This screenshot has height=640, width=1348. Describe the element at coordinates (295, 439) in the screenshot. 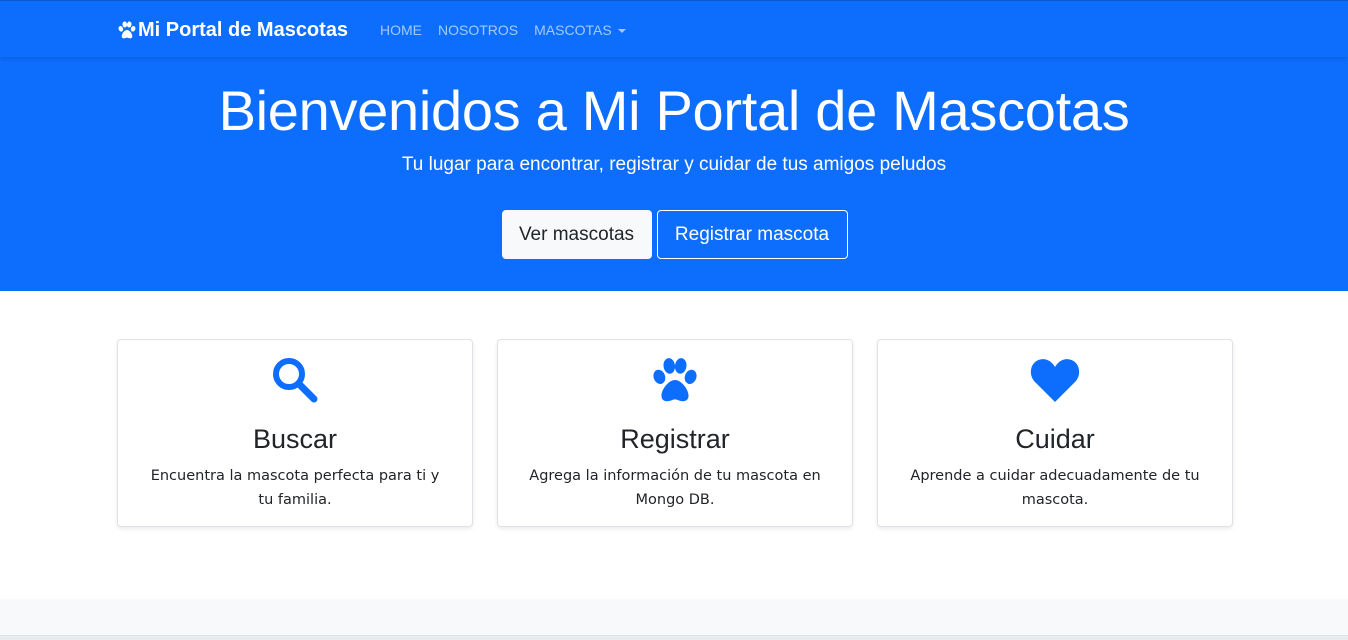

I see `feature-title: Buscar` at that location.